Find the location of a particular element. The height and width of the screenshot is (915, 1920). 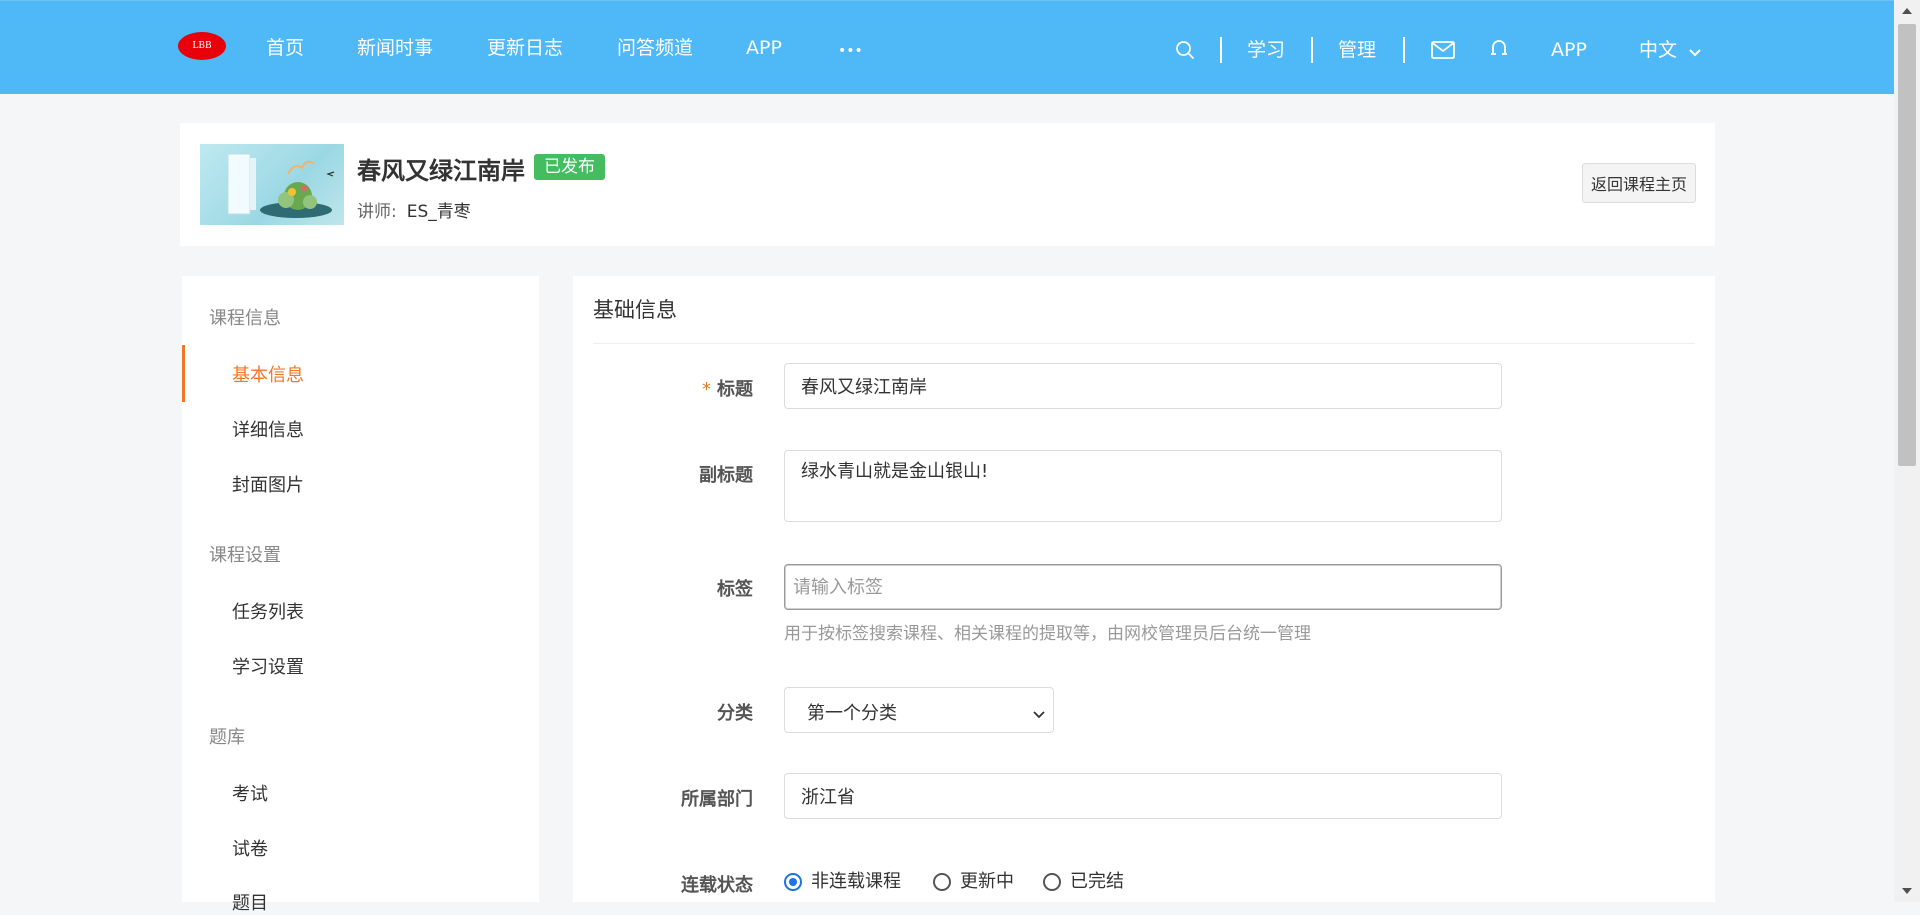

active-item-indicator is located at coordinates (183, 373).